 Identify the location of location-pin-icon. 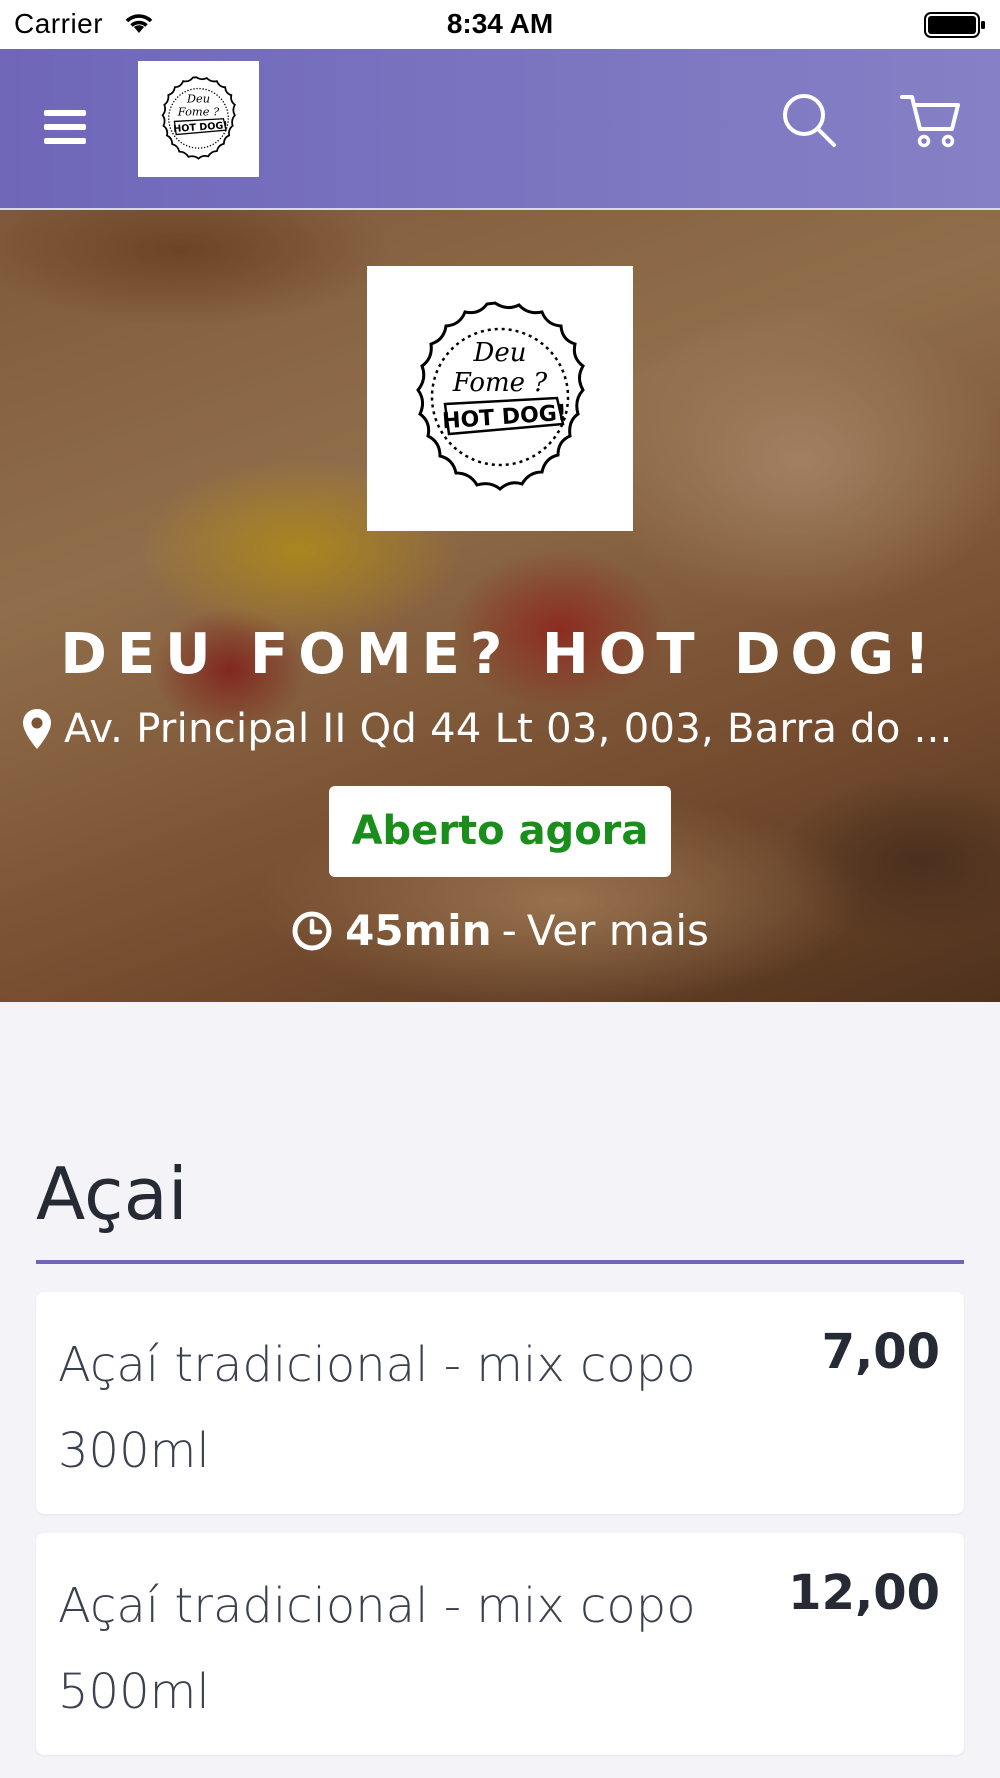
(37, 729).